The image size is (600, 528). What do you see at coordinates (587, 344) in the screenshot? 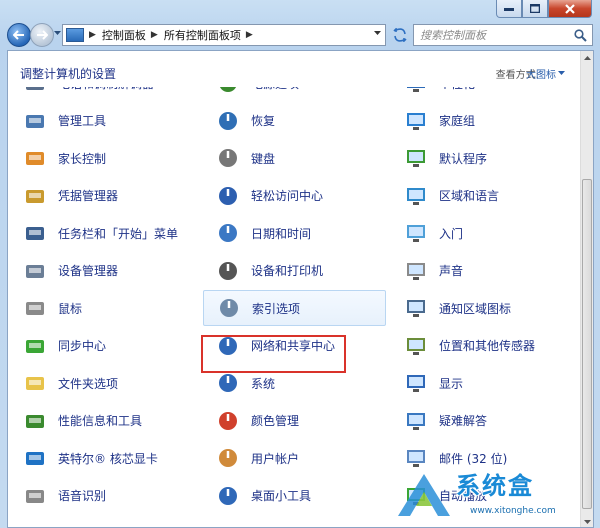
I see `scrollbar-thumb` at bounding box center [587, 344].